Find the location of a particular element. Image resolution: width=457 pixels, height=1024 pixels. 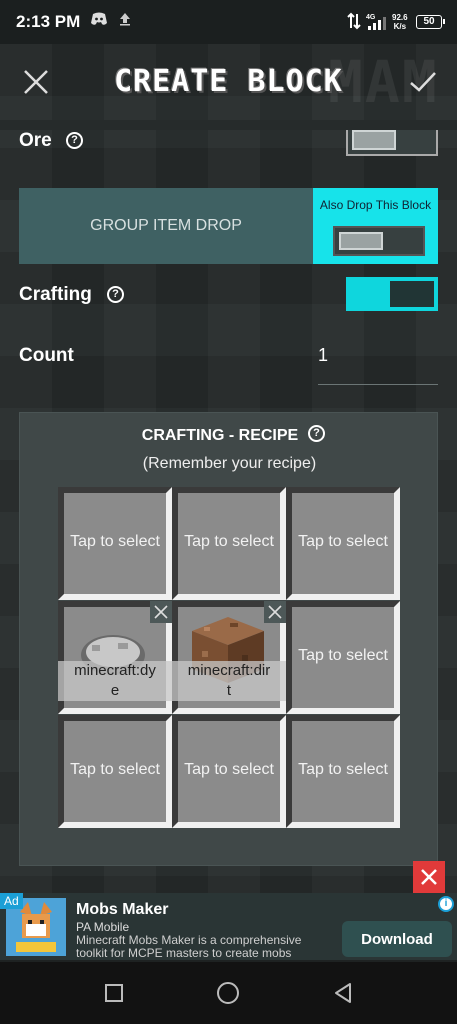

recipe-title: CRAFTING - RECIPE is located at coordinates (220, 435).